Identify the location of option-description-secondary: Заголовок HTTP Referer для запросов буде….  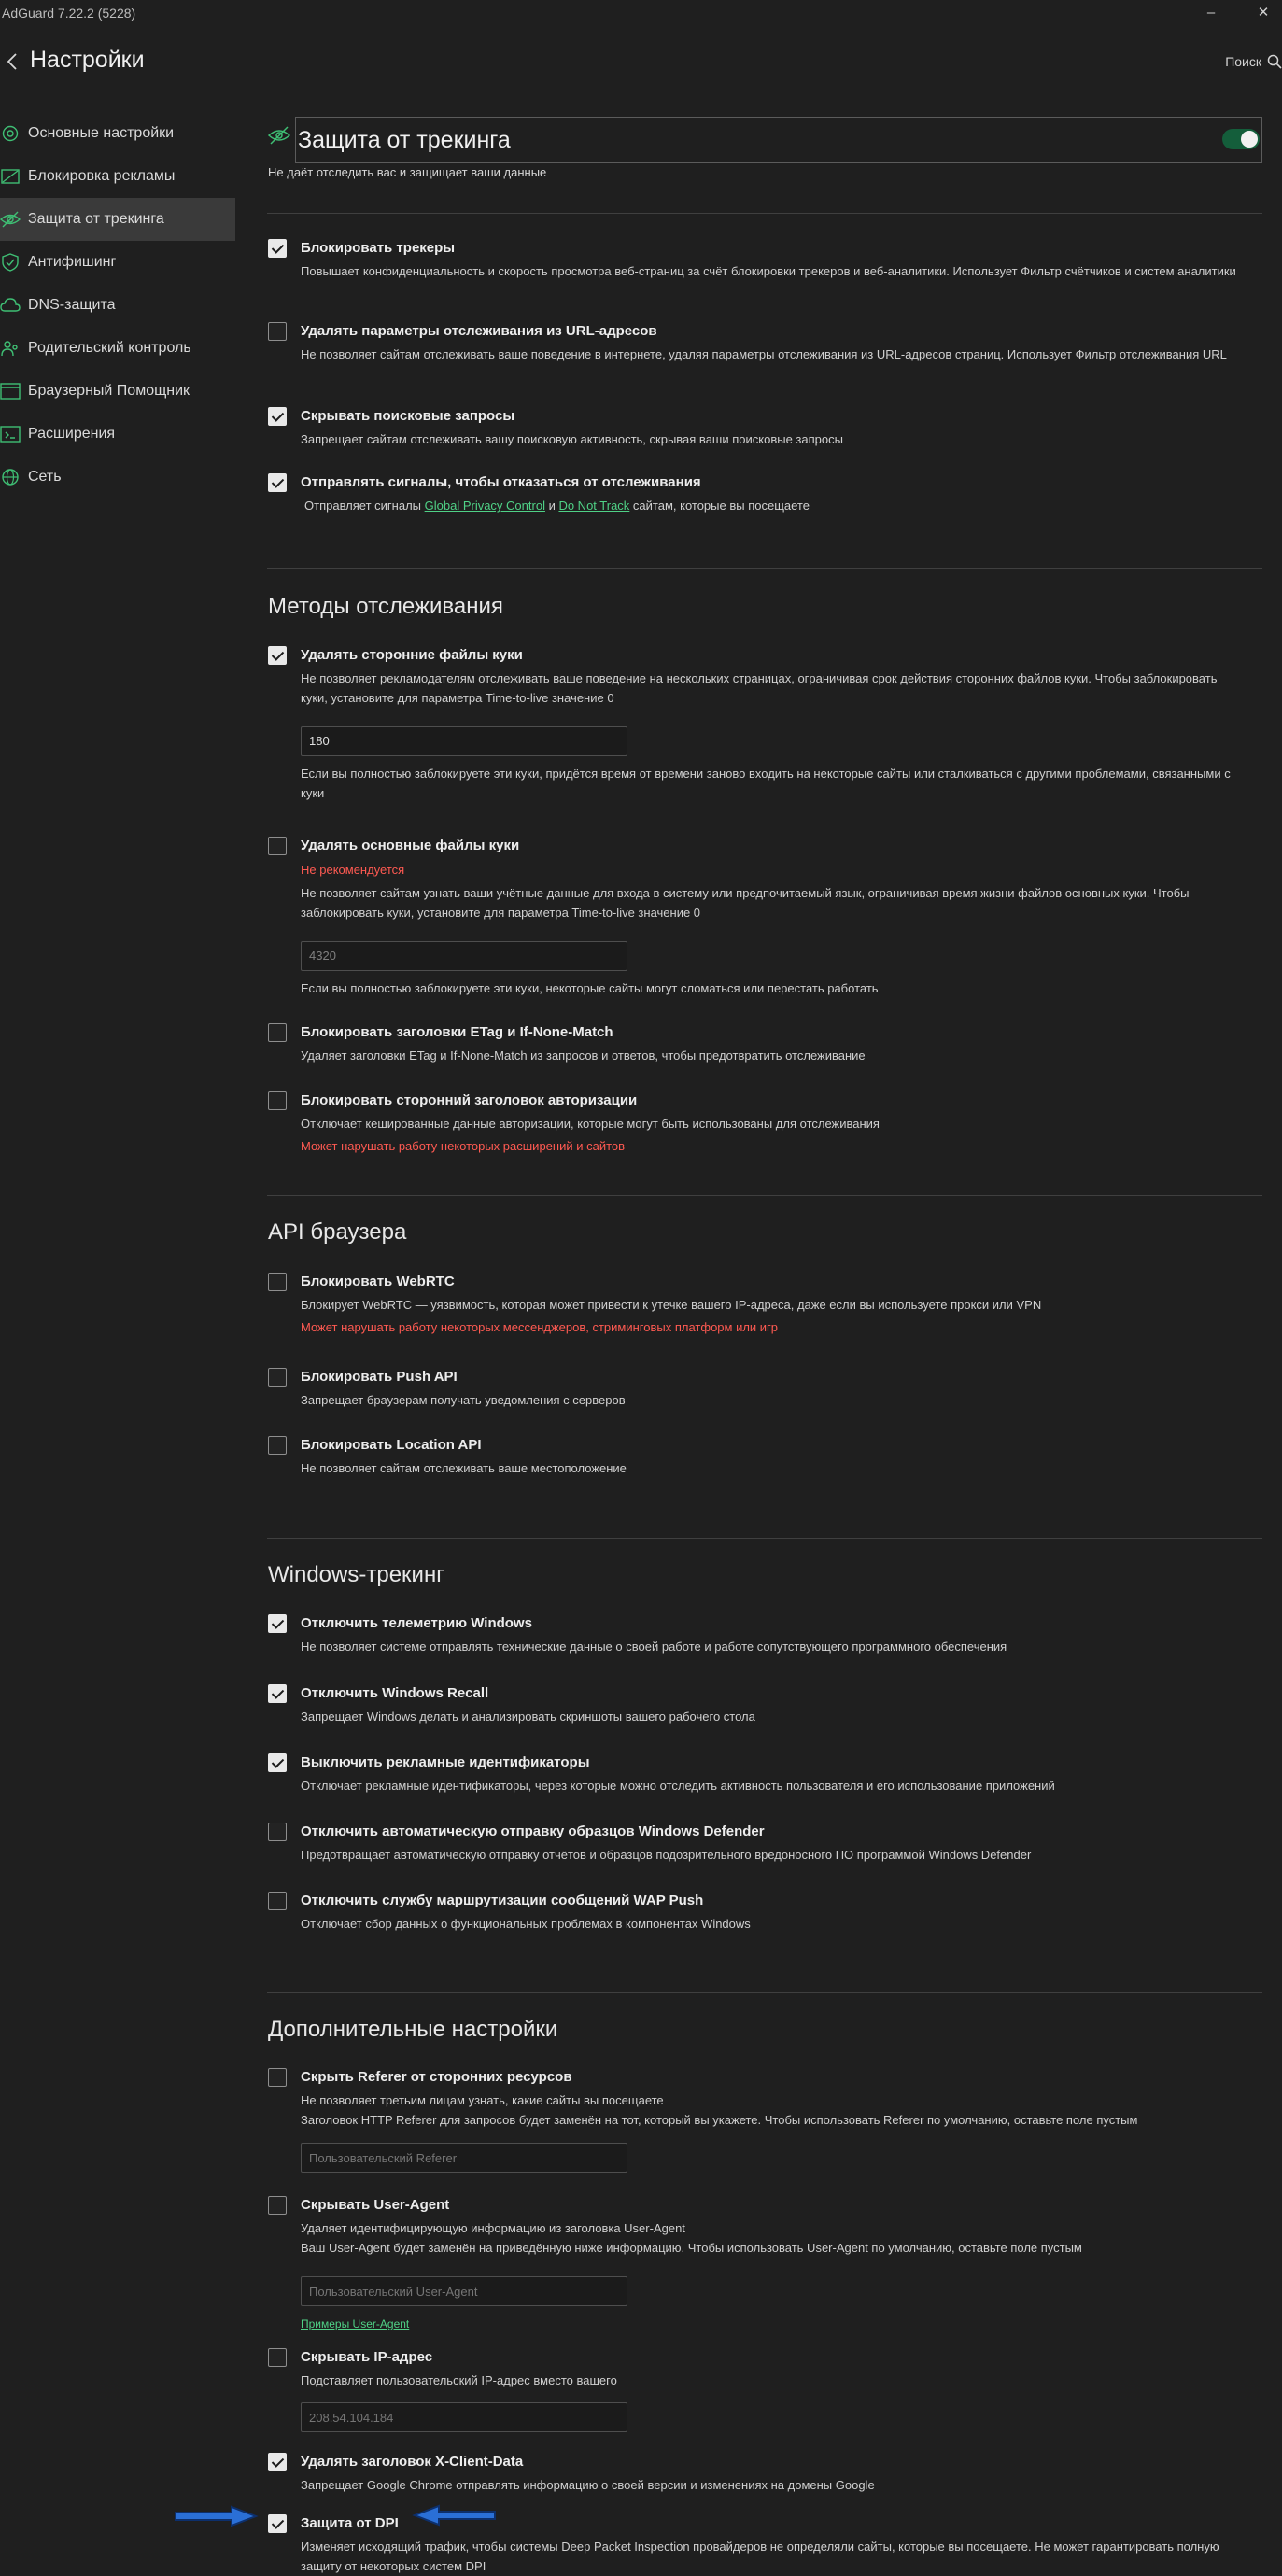
(719, 2120).